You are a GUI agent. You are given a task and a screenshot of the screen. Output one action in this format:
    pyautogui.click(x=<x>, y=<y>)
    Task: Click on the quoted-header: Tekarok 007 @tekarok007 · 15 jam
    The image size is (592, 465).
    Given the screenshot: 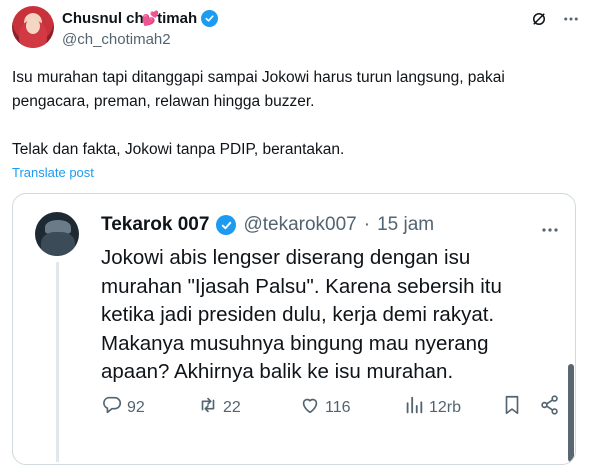 What is the action you would take?
    pyautogui.click(x=267, y=225)
    